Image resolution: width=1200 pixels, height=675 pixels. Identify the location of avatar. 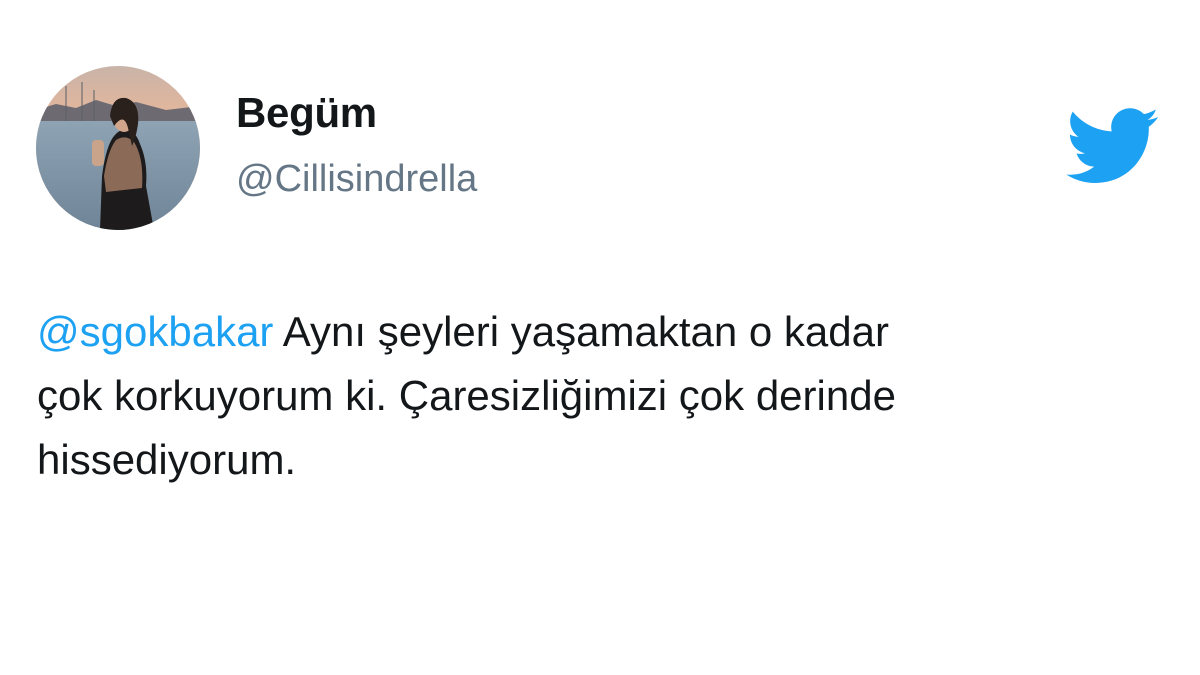
(118, 148).